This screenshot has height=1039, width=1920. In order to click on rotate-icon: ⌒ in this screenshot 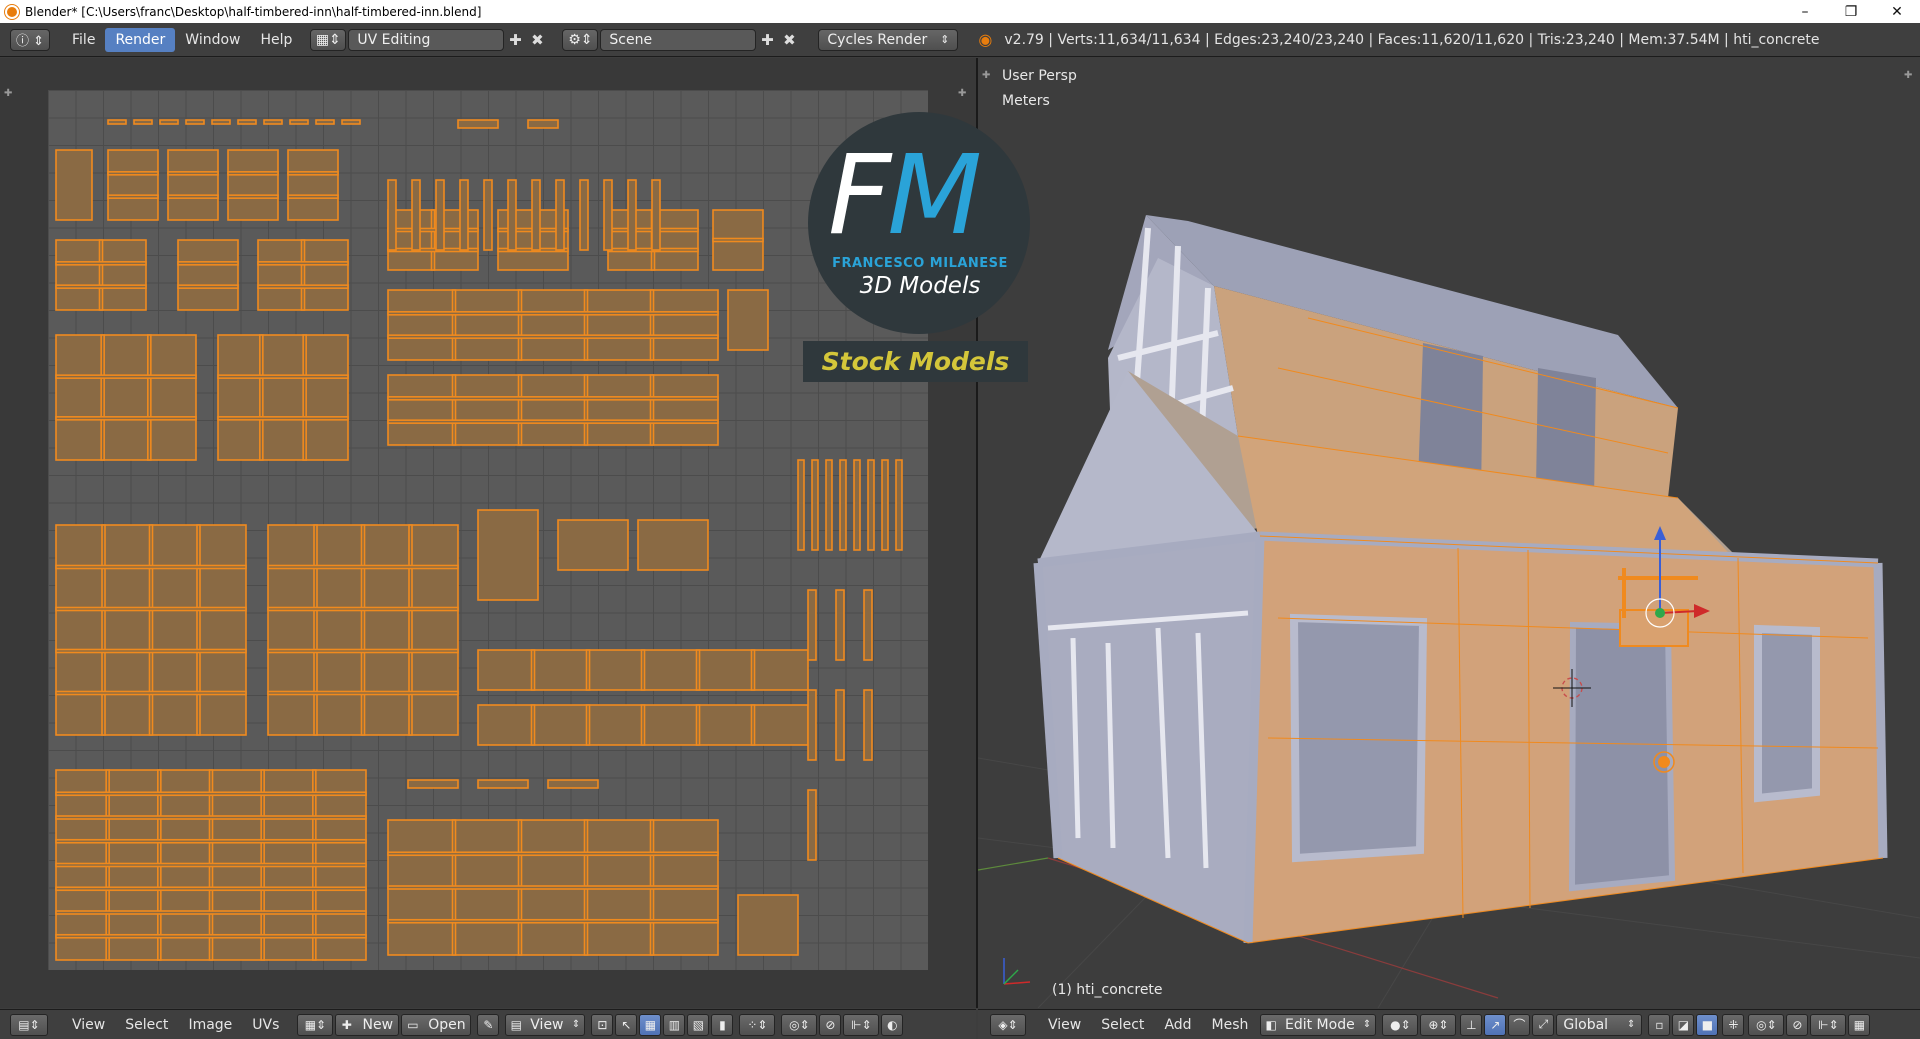, I will do `click(1519, 1025)`.